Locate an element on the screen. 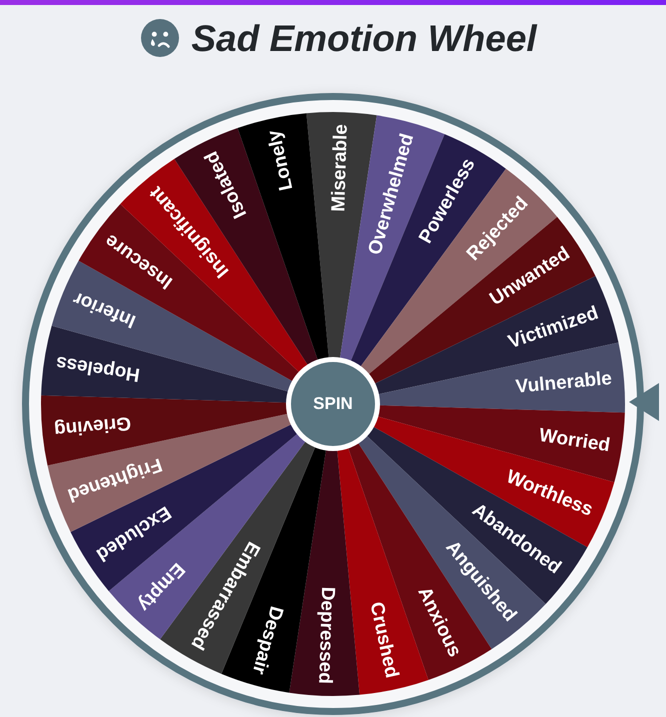 The height and width of the screenshot is (717, 666). emotion-label: Grieving is located at coordinates (92, 426).